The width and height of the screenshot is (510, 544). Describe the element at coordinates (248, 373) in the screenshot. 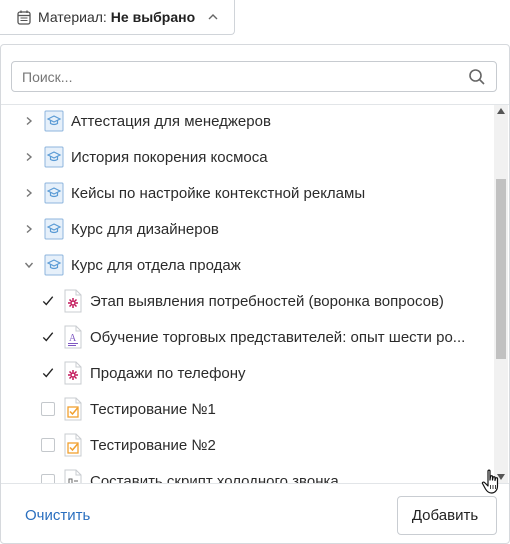

I see `tree-material-row: Продажи по телефону` at that location.